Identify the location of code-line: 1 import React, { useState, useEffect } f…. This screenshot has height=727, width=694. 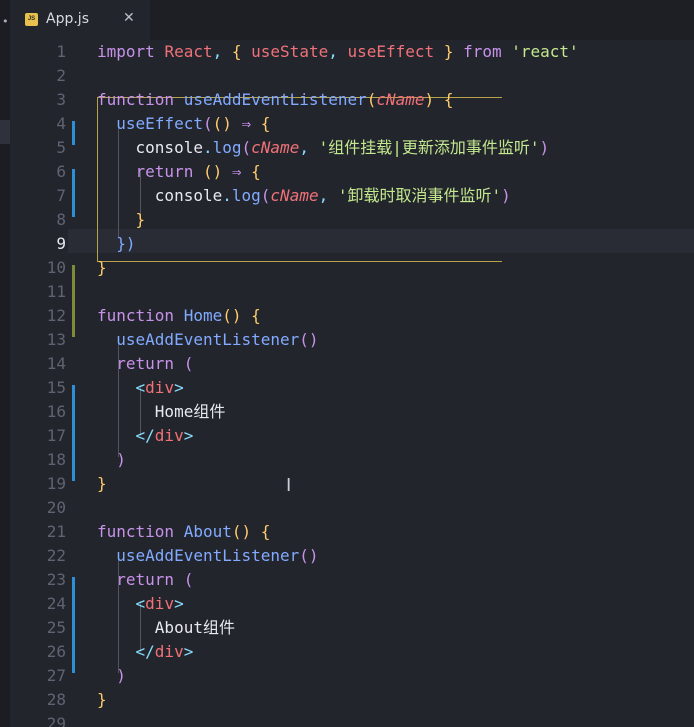
(352, 52).